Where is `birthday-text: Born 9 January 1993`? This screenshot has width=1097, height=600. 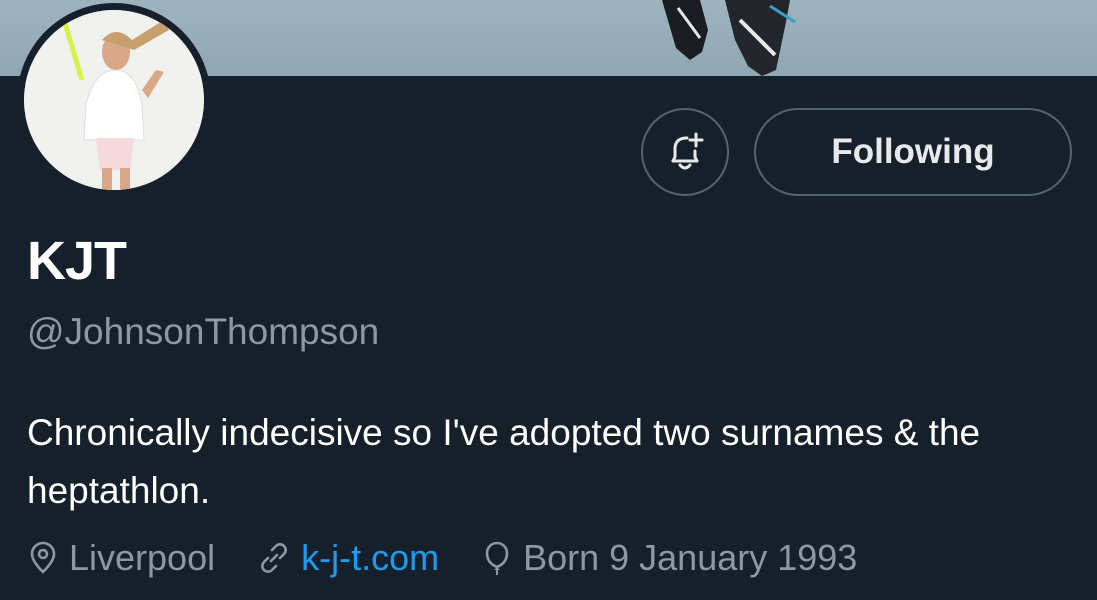
birthday-text: Born 9 January 1993 is located at coordinates (690, 557).